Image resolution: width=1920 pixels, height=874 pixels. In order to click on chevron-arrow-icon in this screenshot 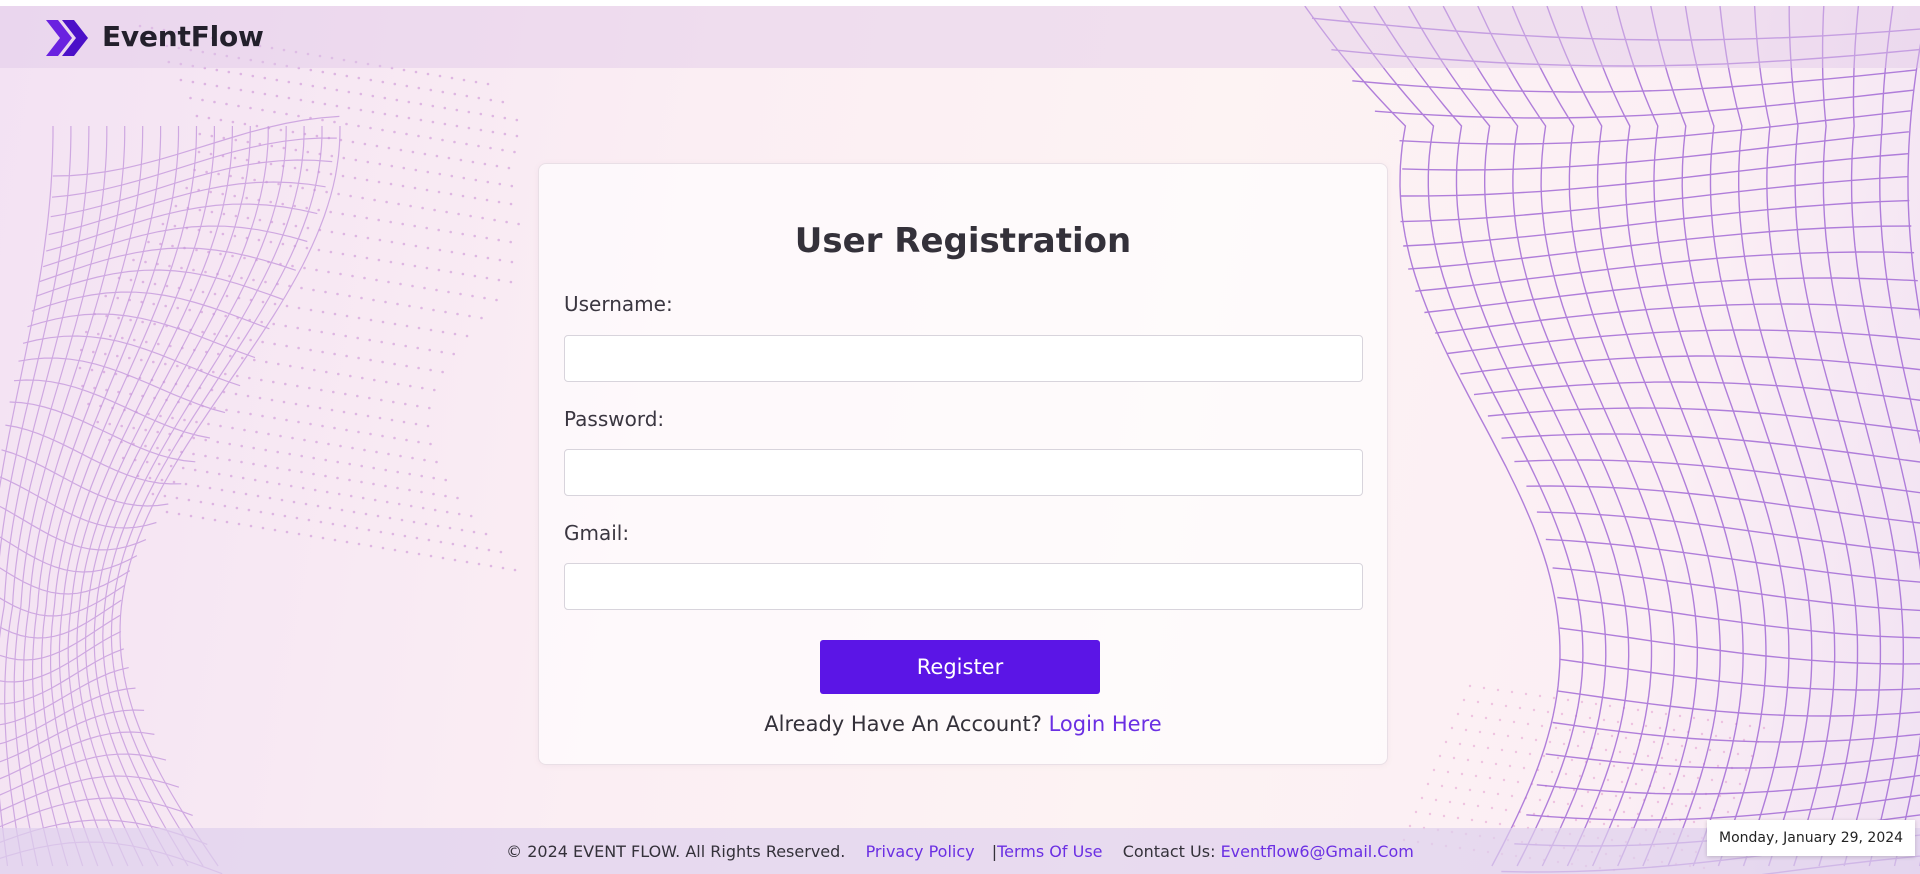, I will do `click(68, 38)`.